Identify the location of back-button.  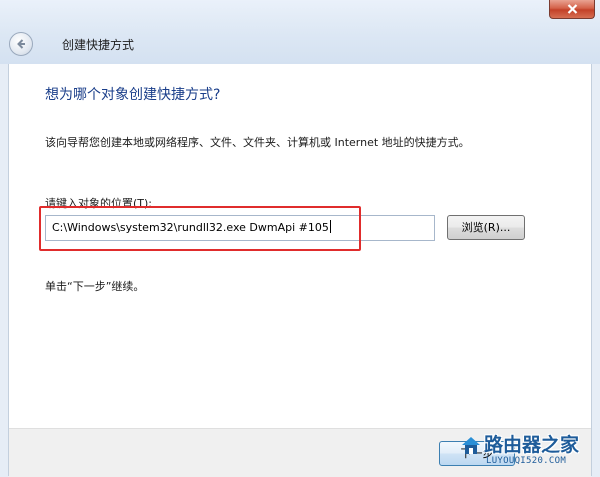
(21, 44).